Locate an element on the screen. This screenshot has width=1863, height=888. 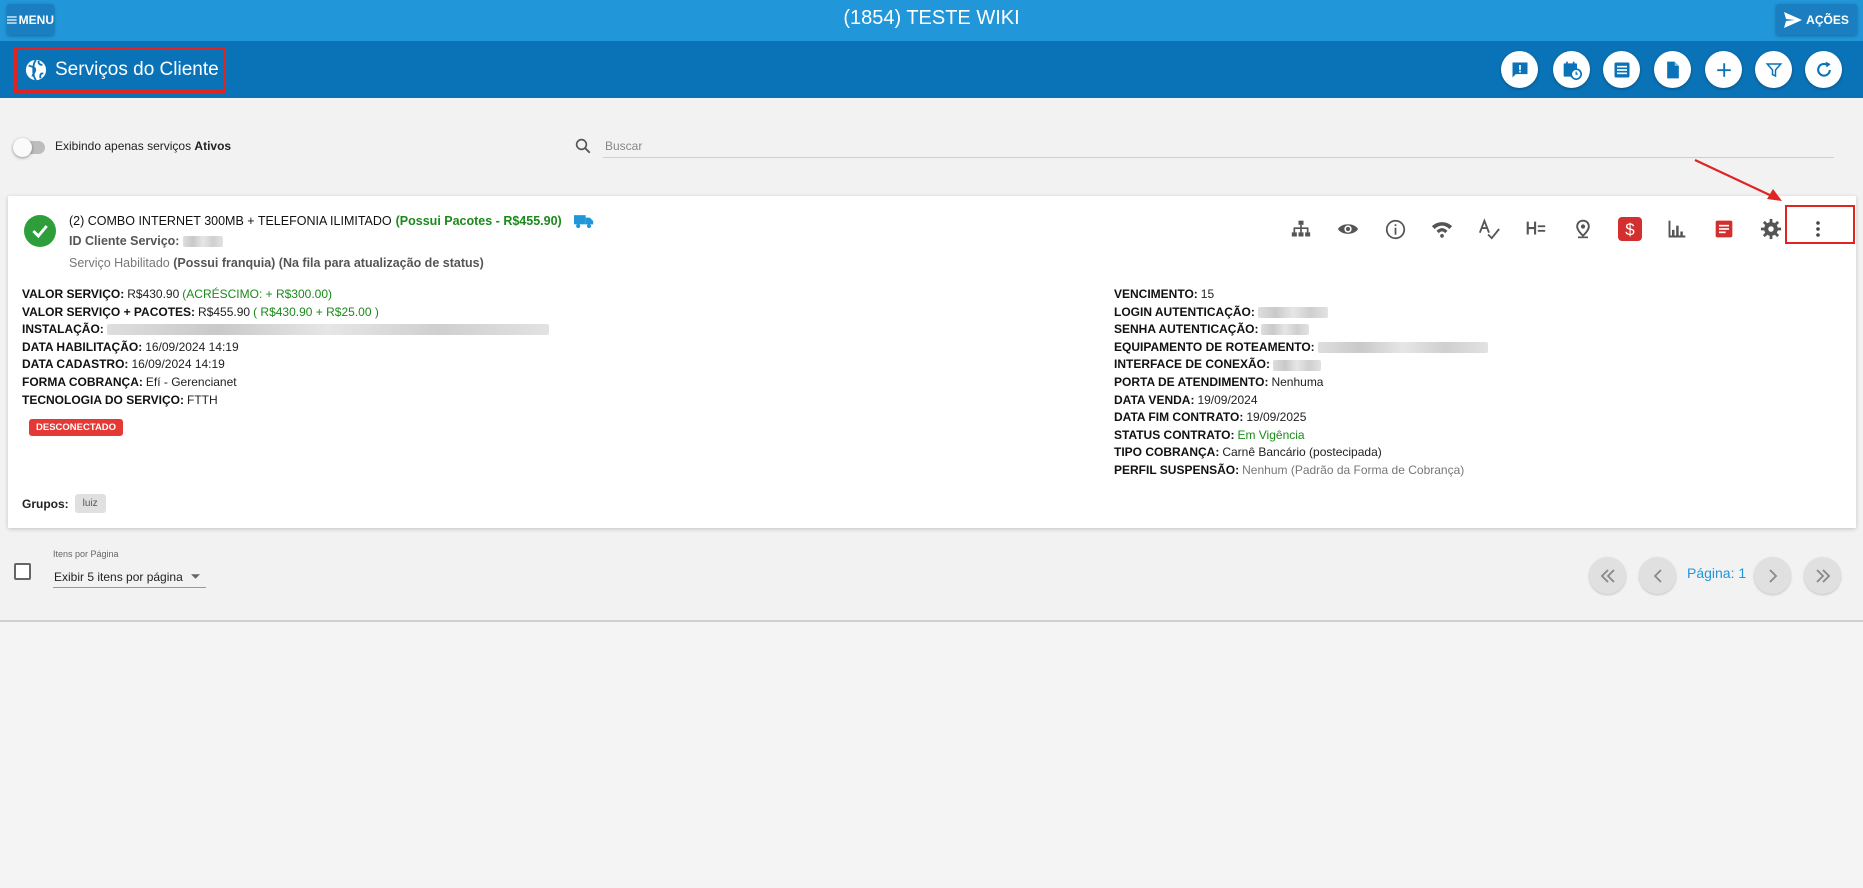
refresh-button is located at coordinates (1823, 69).